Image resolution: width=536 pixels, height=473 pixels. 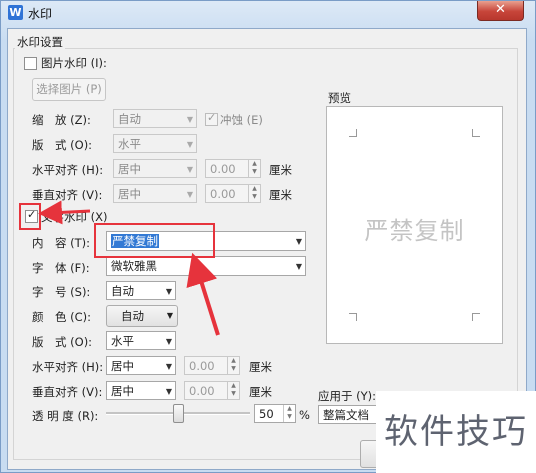 I want to click on watermark-logo-text: 软件技巧, so click(x=456, y=432).